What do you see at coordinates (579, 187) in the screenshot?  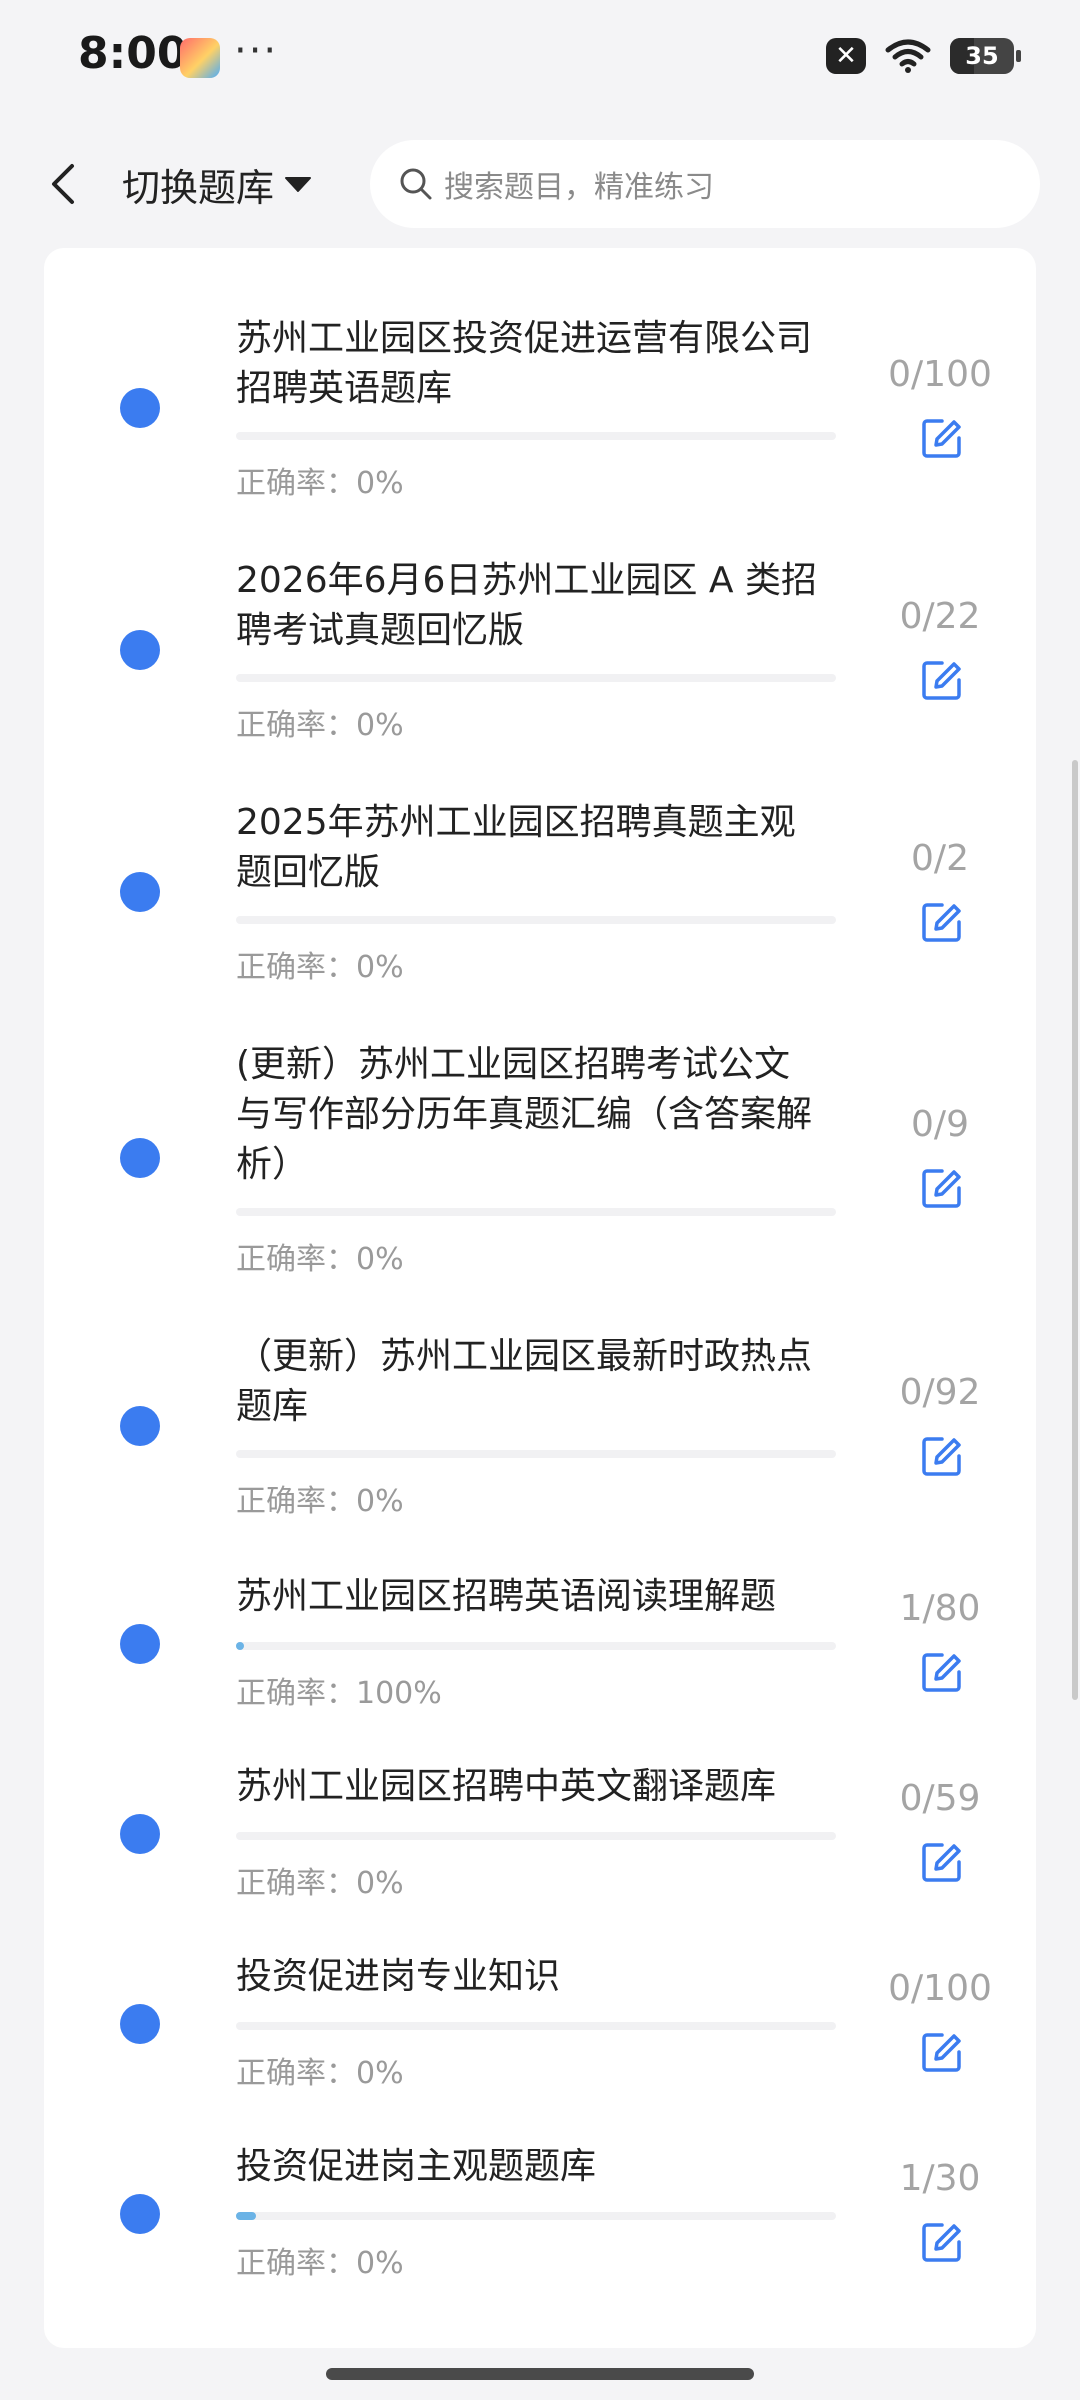 I see `search-placeholder: 搜索题目，精准练习` at bounding box center [579, 187].